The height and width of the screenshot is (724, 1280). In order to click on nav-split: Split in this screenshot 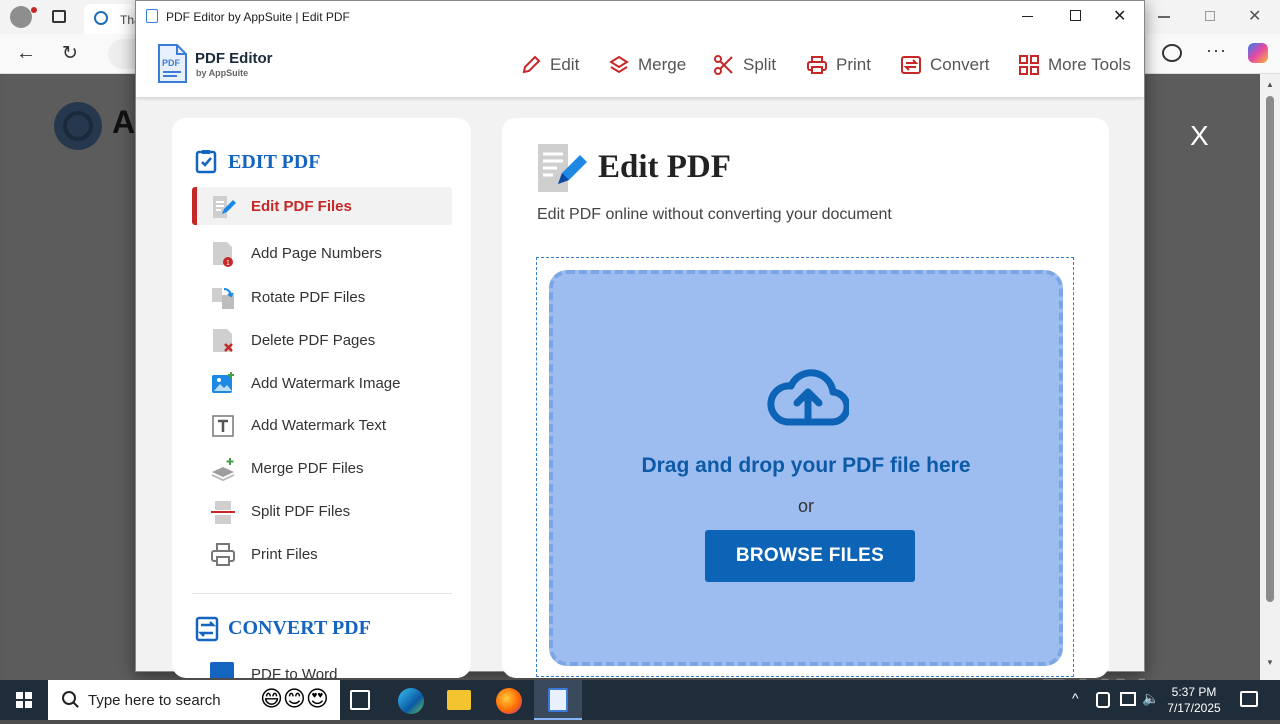, I will do `click(744, 65)`.